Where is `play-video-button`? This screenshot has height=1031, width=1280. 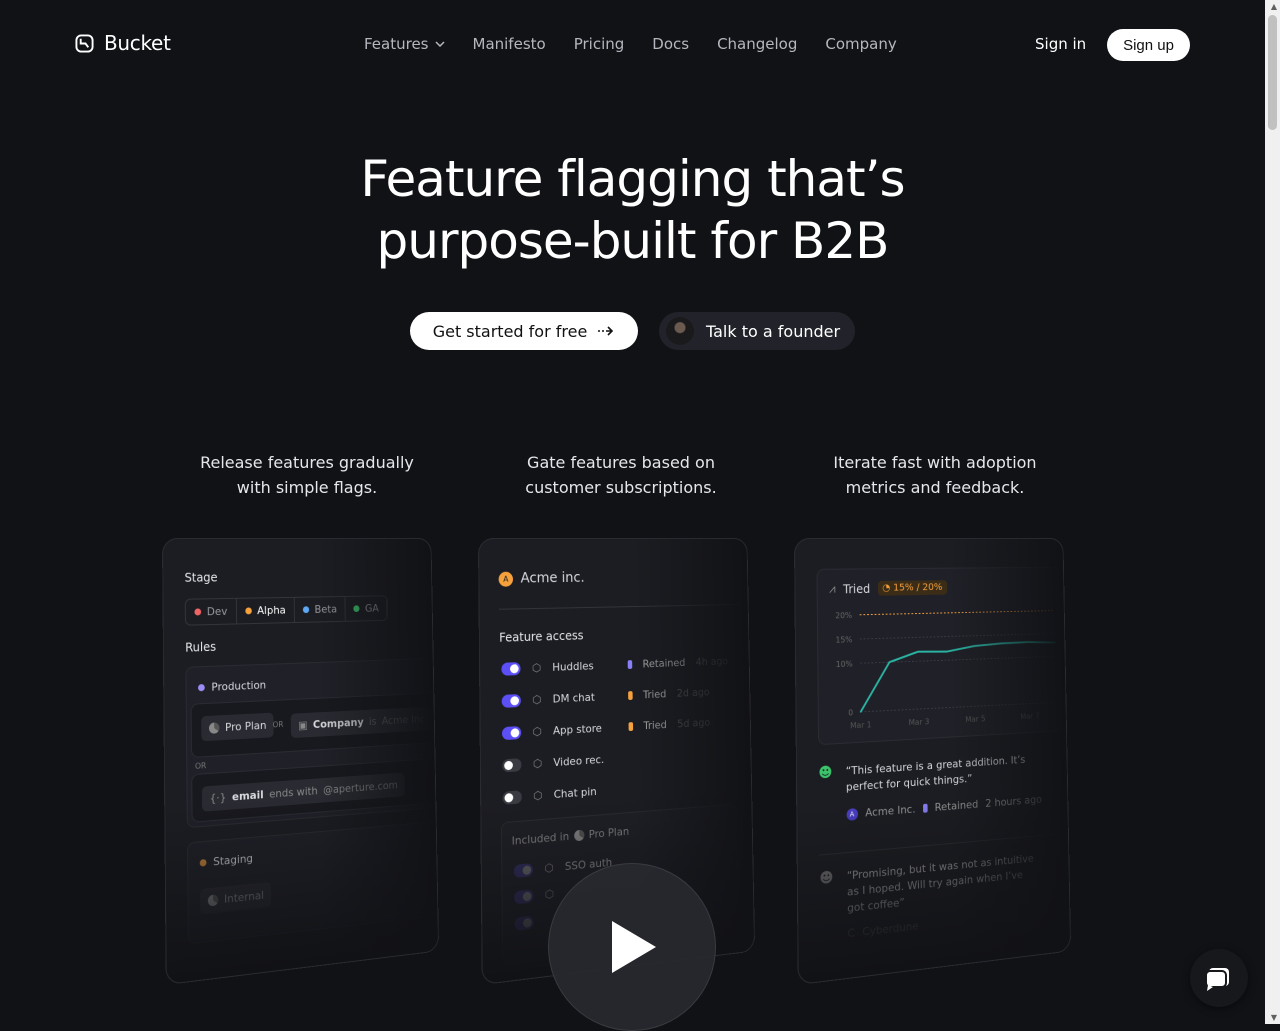
play-video-button is located at coordinates (632, 947).